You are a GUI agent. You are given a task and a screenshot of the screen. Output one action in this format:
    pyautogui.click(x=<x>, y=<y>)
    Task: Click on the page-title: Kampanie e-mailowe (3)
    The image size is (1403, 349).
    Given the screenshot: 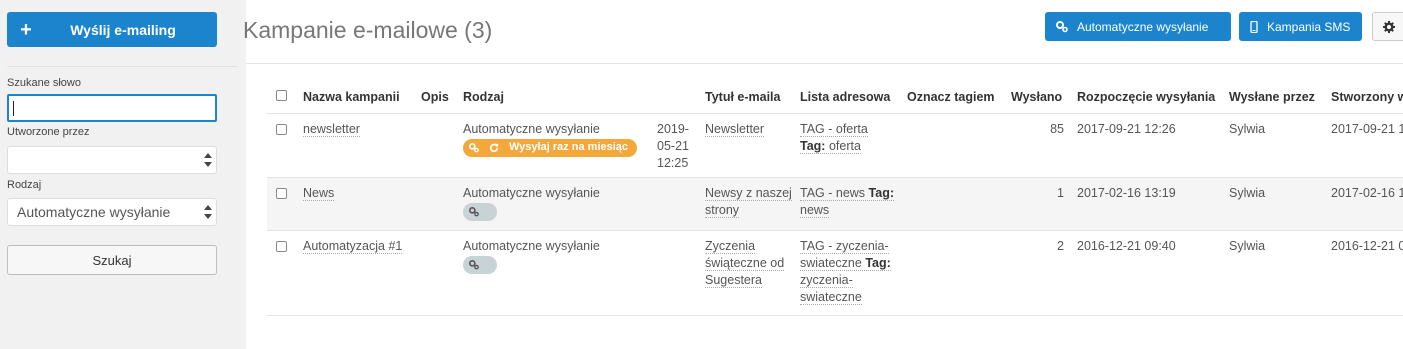 What is the action you would take?
    pyautogui.click(x=368, y=30)
    